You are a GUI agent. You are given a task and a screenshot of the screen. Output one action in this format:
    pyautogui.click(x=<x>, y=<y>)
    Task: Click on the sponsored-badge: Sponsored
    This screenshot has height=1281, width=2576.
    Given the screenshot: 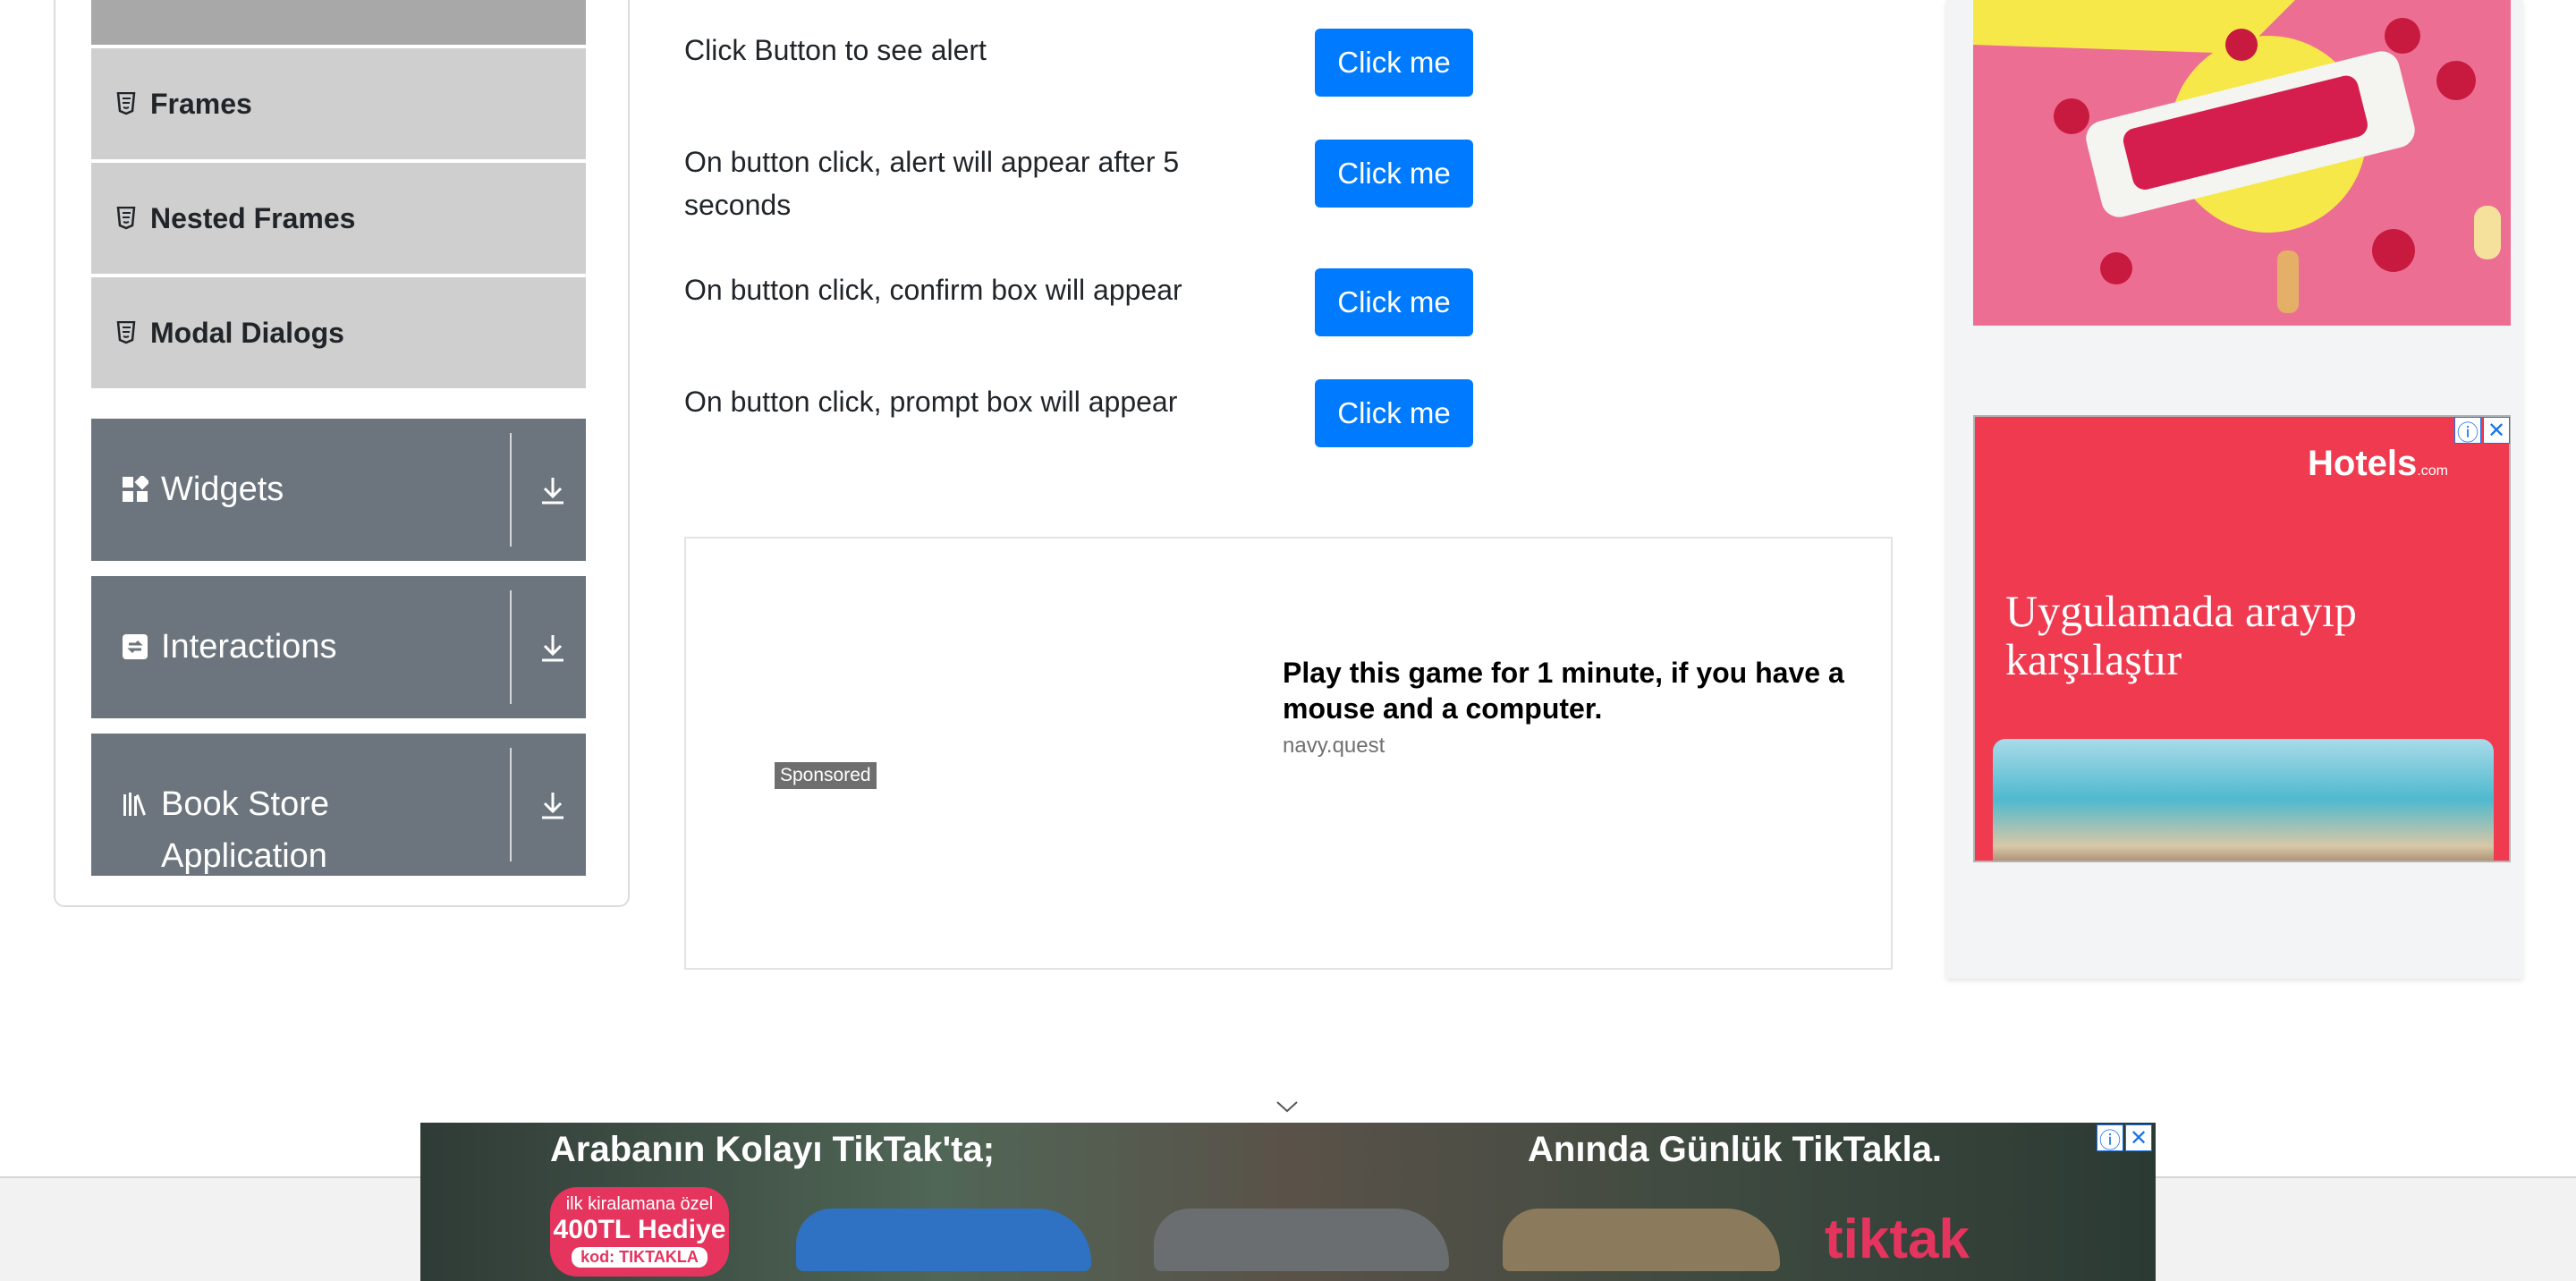 What is the action you would take?
    pyautogui.click(x=826, y=775)
    